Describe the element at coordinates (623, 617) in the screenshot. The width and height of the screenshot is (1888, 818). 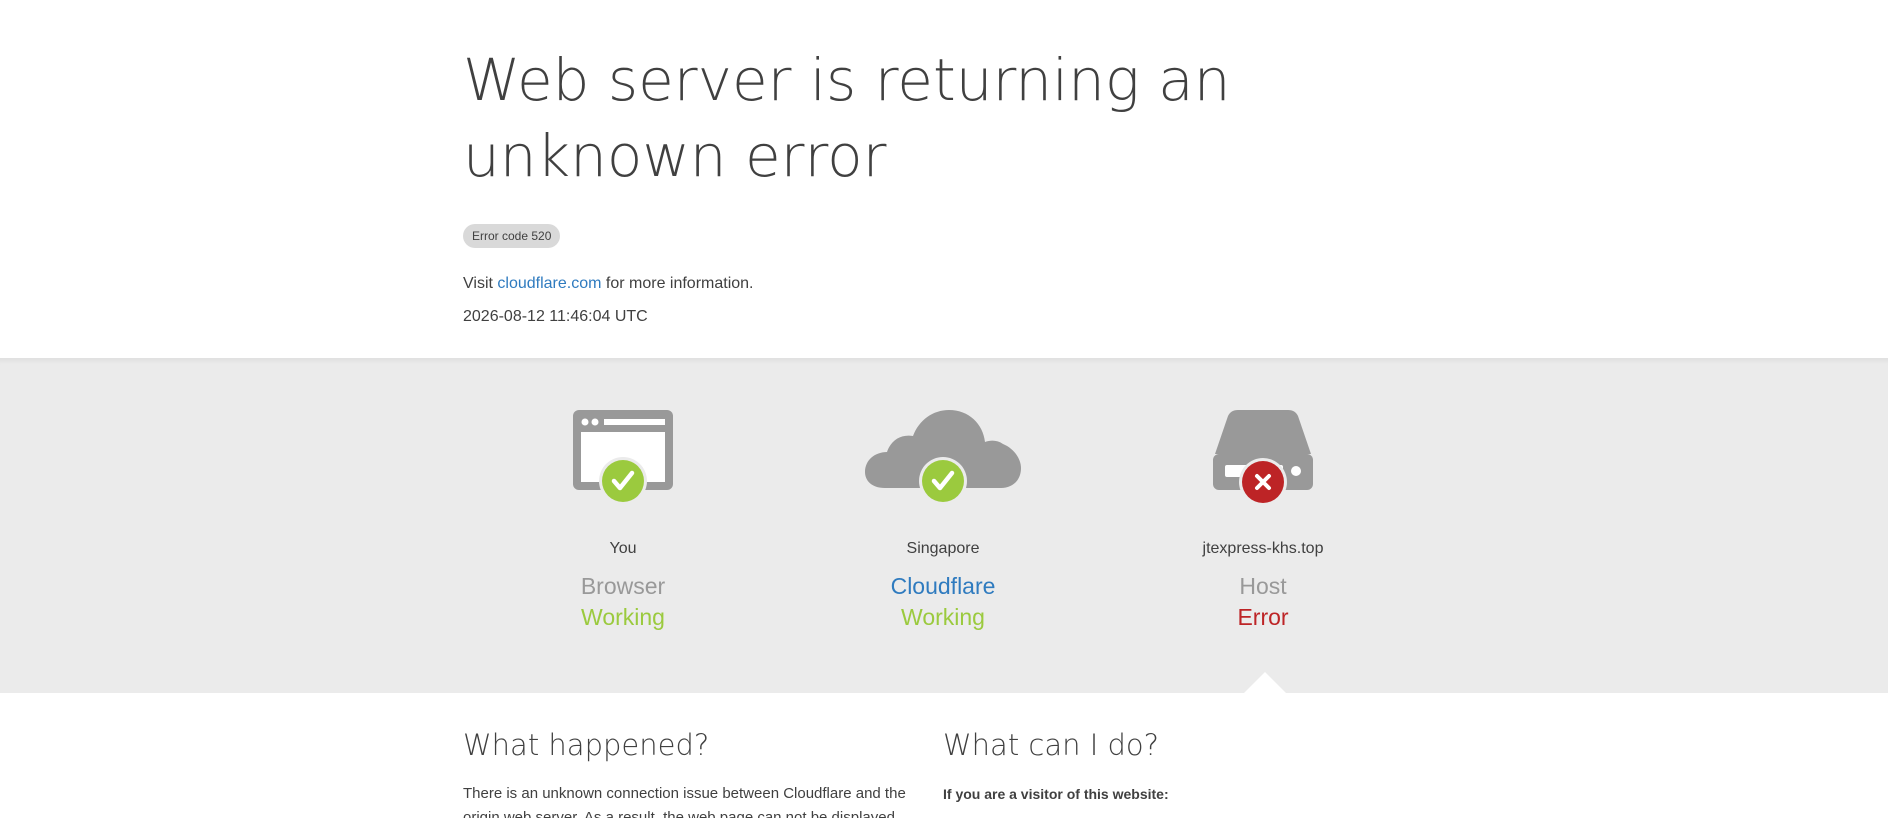
I see `state-browser: Working` at that location.